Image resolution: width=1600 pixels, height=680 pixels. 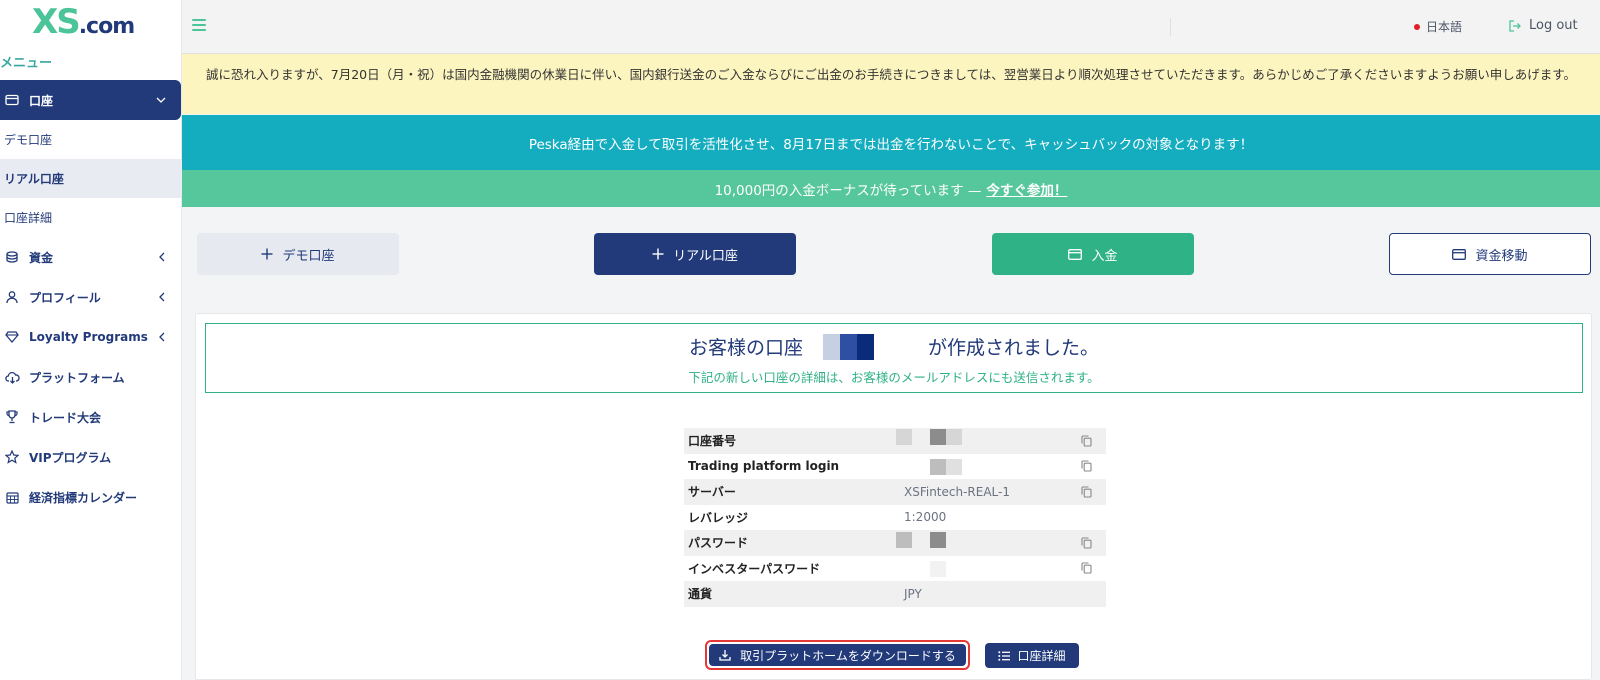 What do you see at coordinates (1026, 189) in the screenshot?
I see `bonus-join-link: 今すぐ参加！` at bounding box center [1026, 189].